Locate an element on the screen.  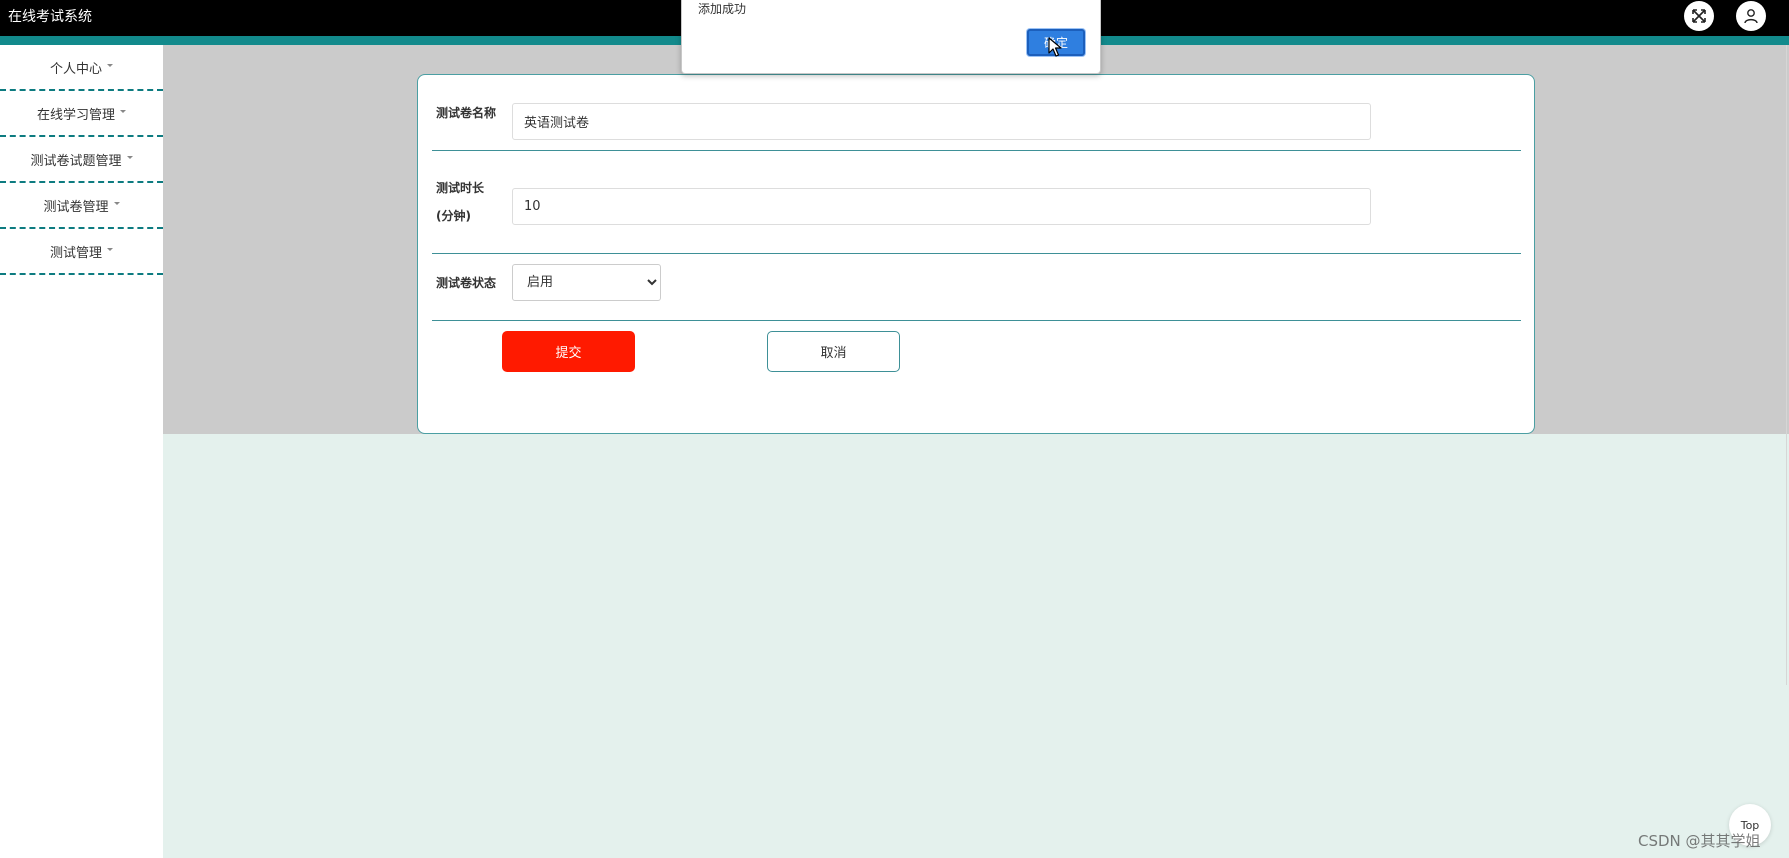
cancel-button: 取消 is located at coordinates (833, 351).